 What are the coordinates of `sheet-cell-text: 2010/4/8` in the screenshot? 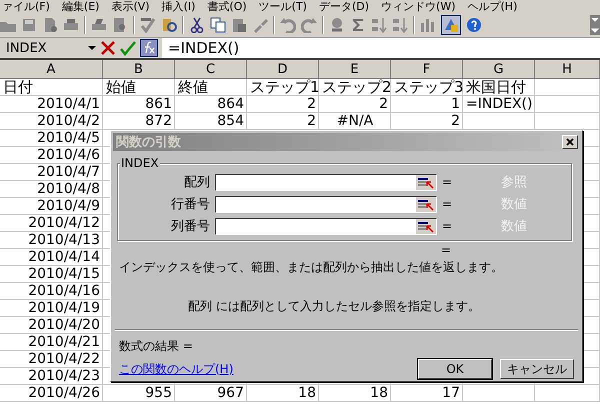 It's located at (68, 189).